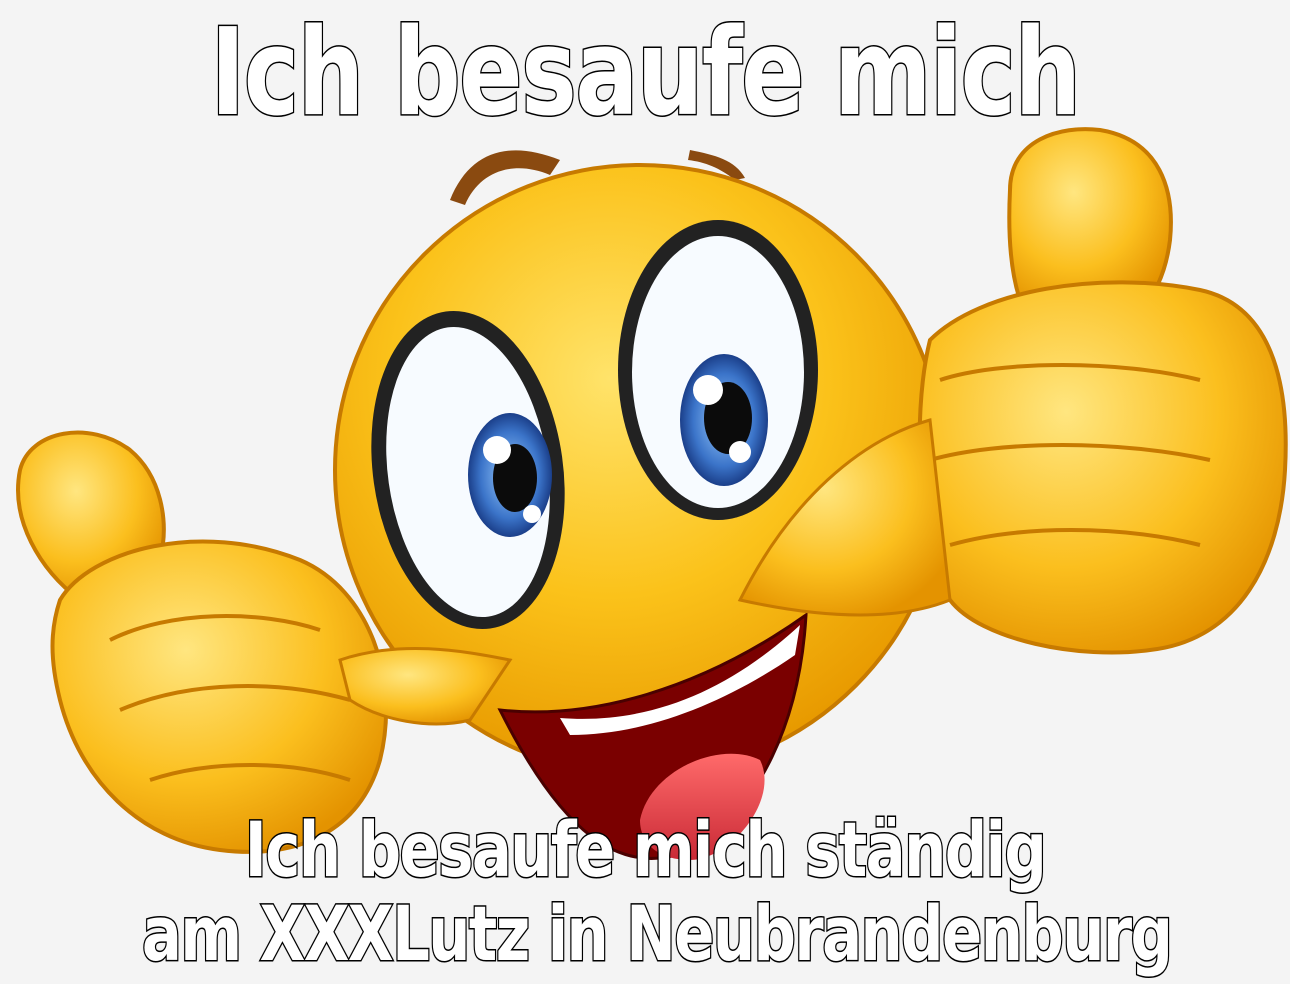  I want to click on eye-shine-left, so click(497, 450).